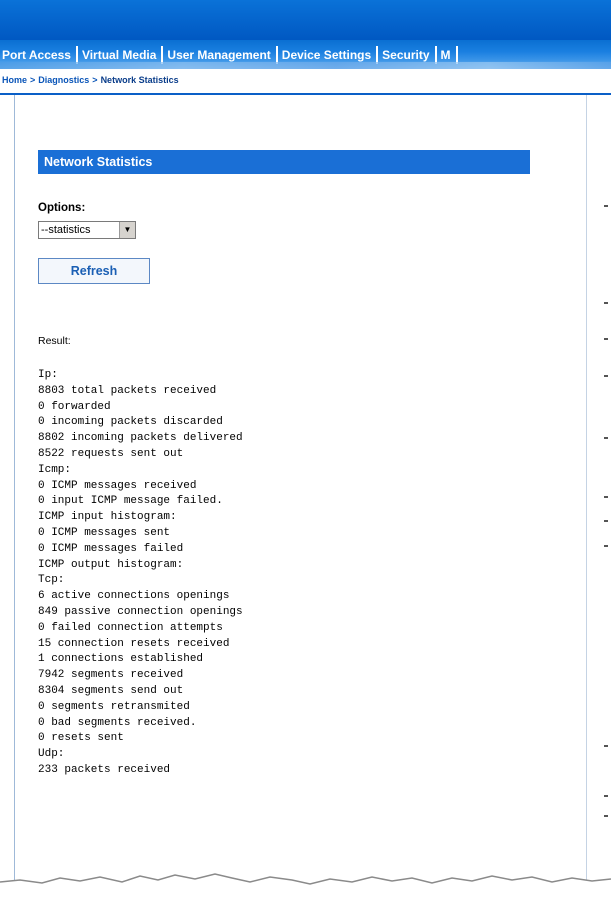 This screenshot has height=903, width=611. Describe the element at coordinates (94, 271) in the screenshot. I see `refresh-button: Refresh` at that location.